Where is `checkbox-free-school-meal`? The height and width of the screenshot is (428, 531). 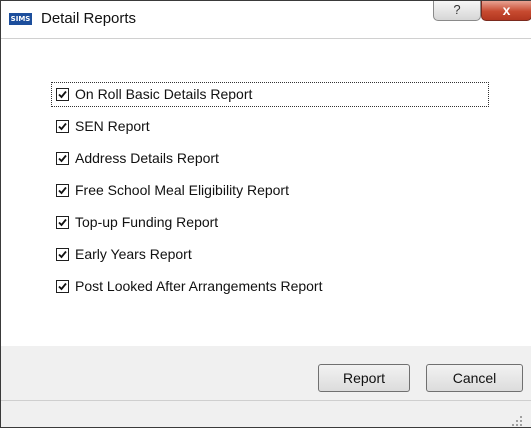 checkbox-free-school-meal is located at coordinates (62, 190).